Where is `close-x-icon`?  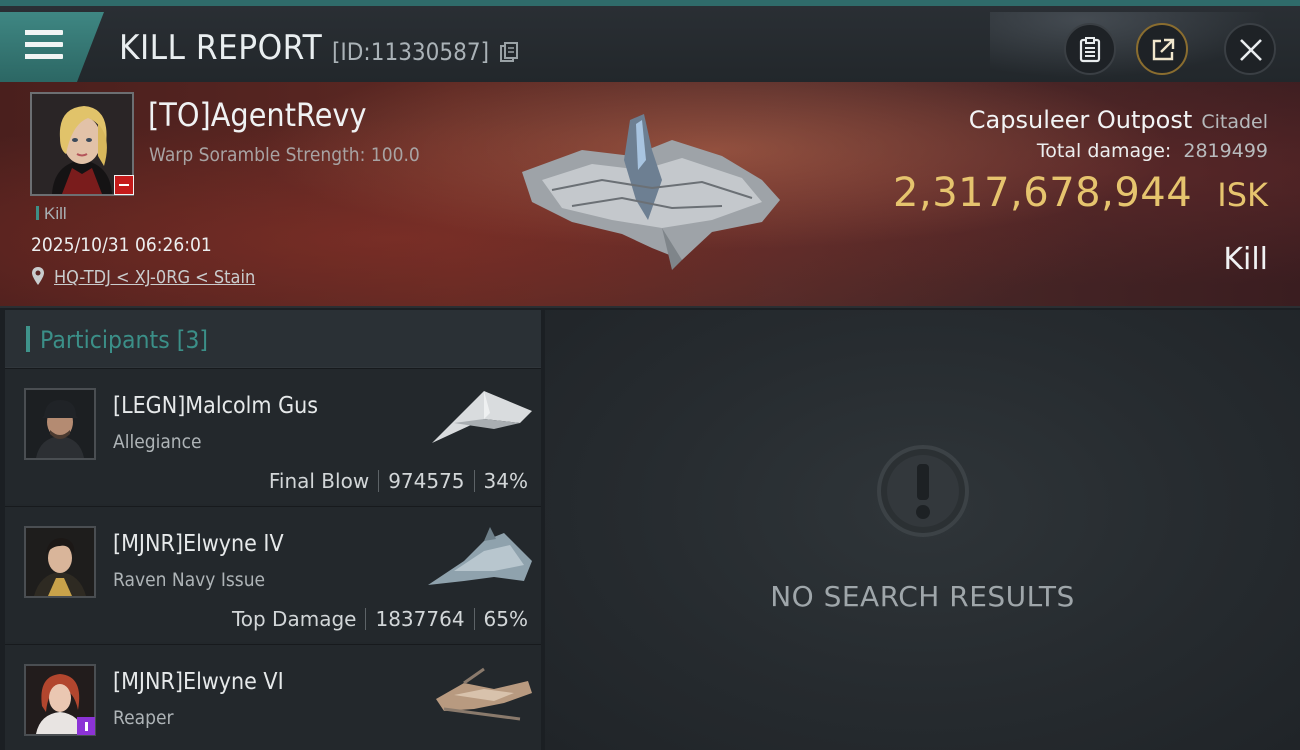 close-x-icon is located at coordinates (1251, 50).